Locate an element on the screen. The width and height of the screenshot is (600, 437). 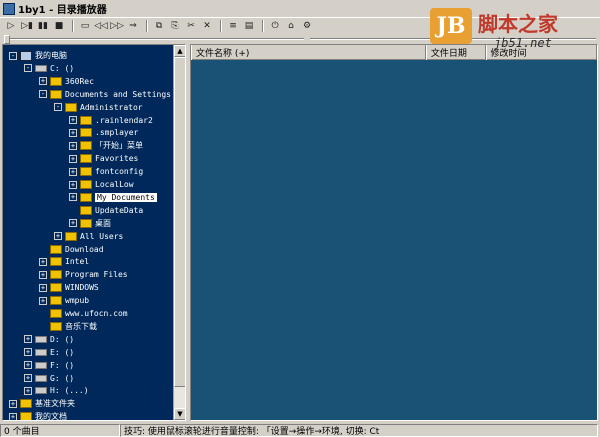
tree-item-label: 我的文档 is located at coordinates (51, 416).